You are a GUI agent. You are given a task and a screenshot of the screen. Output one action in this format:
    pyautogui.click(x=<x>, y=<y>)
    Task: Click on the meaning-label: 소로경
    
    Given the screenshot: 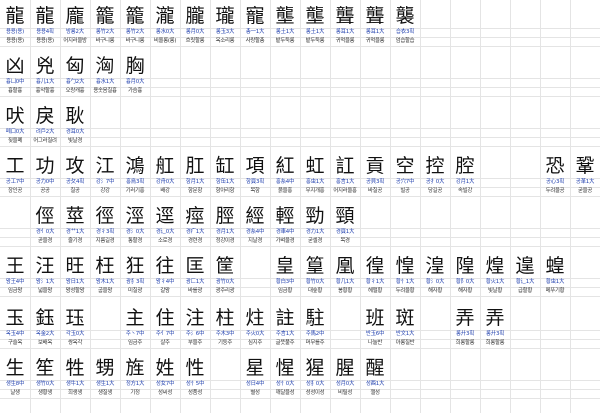 What is the action you would take?
    pyautogui.click(x=165, y=241)
    